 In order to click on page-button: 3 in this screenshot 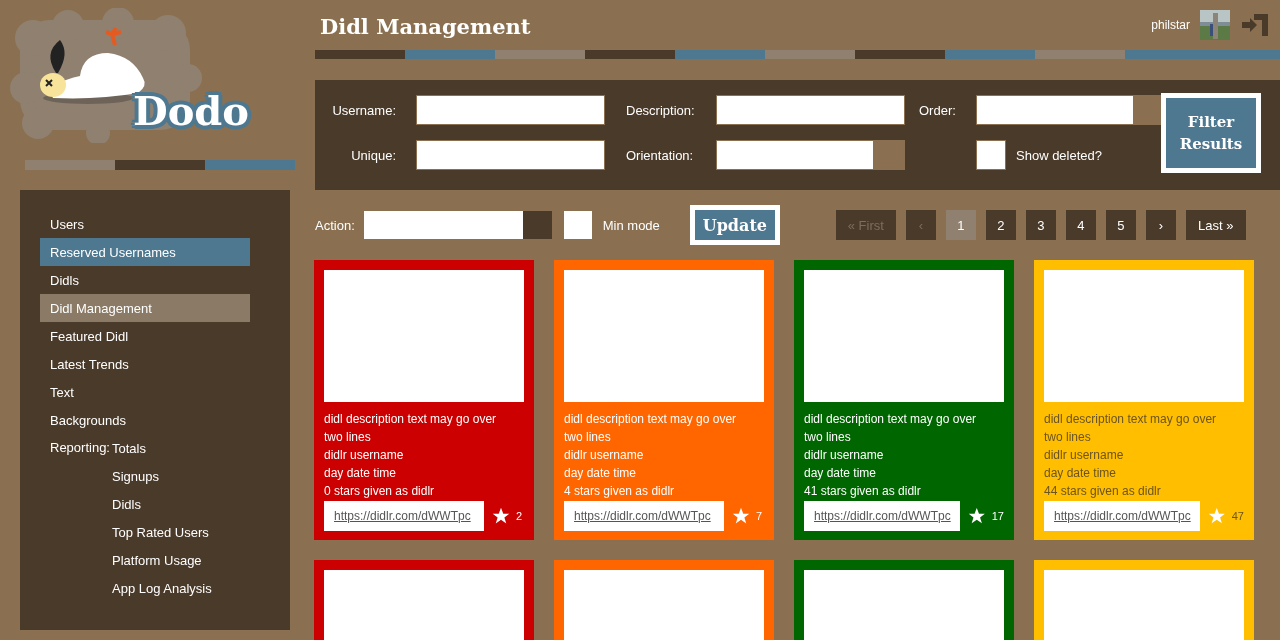, I will do `click(1040, 225)`.